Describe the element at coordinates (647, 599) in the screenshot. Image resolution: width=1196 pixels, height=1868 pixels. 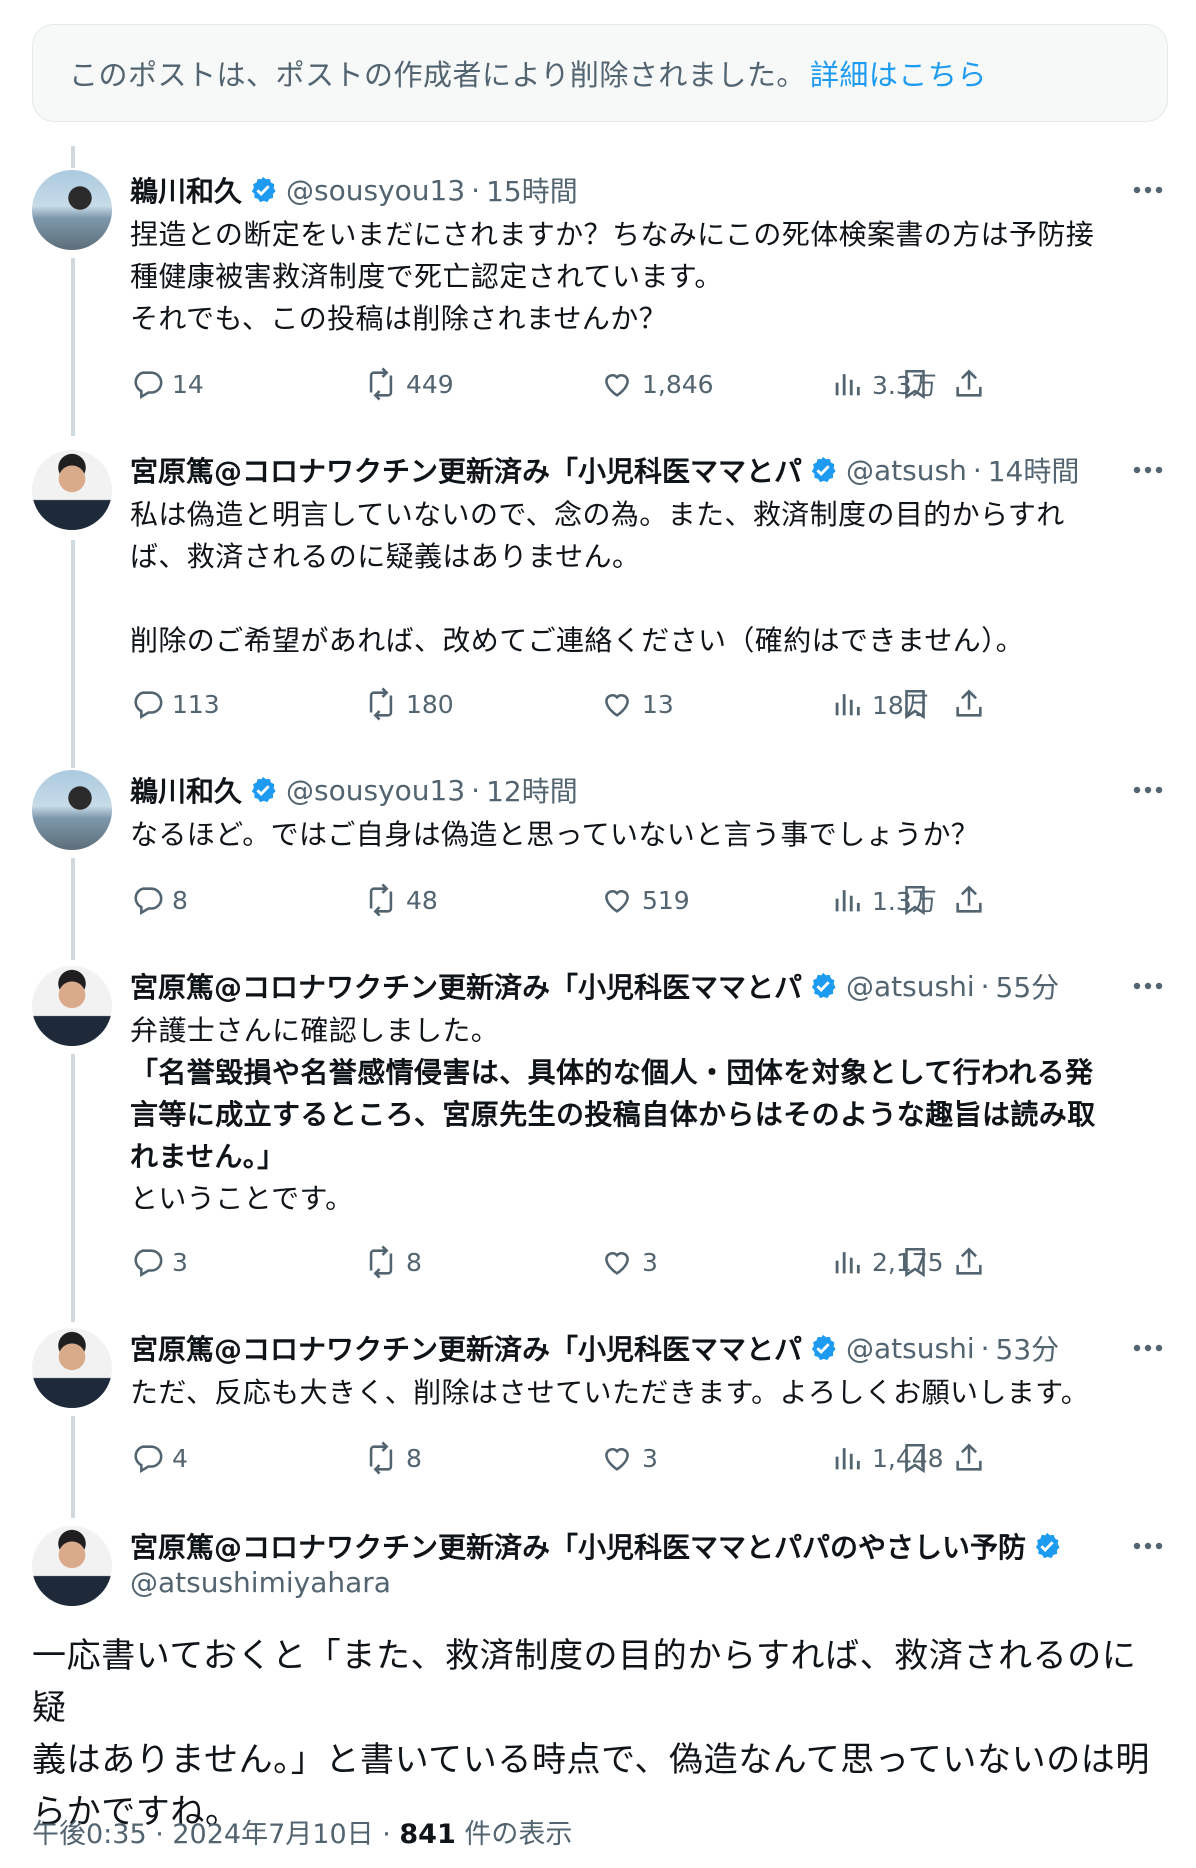
I see `tweet-line` at that location.